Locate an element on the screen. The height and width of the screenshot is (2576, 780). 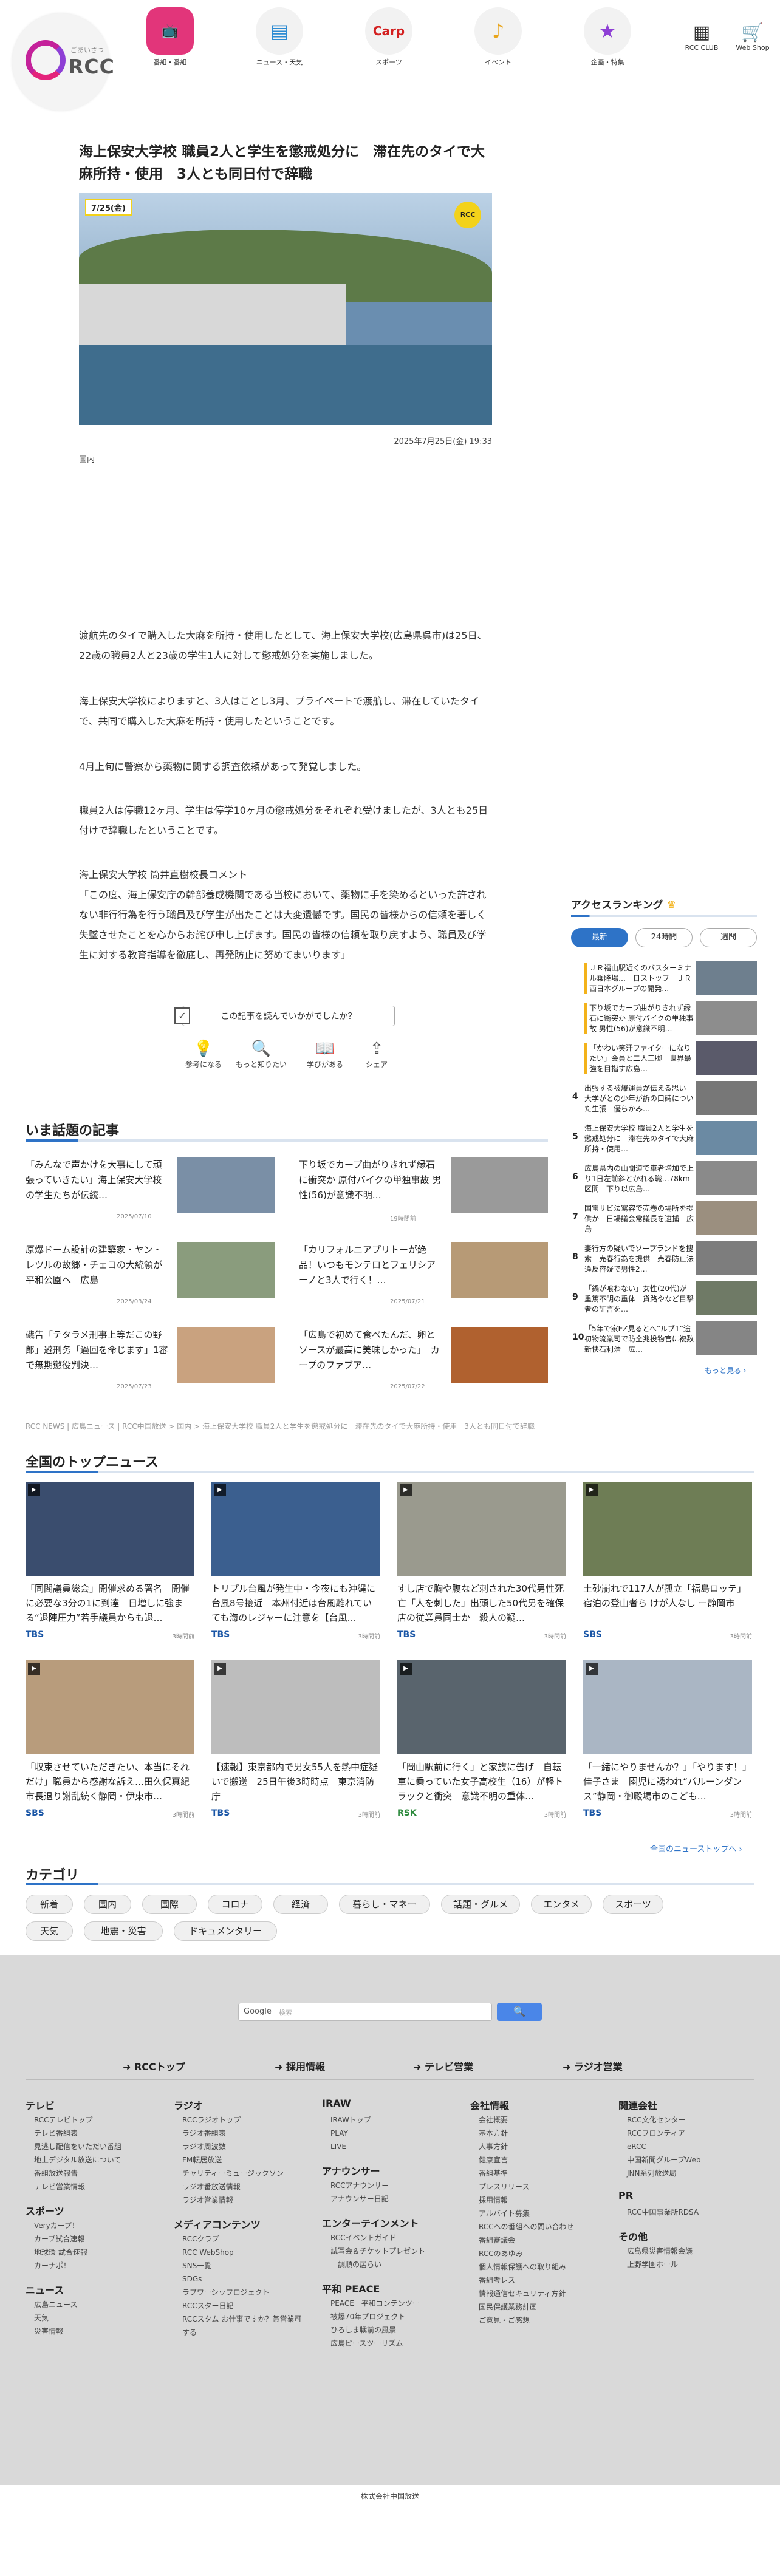
footer-link: 個人情報保護への取り組み is located at coordinates (539, 2267).